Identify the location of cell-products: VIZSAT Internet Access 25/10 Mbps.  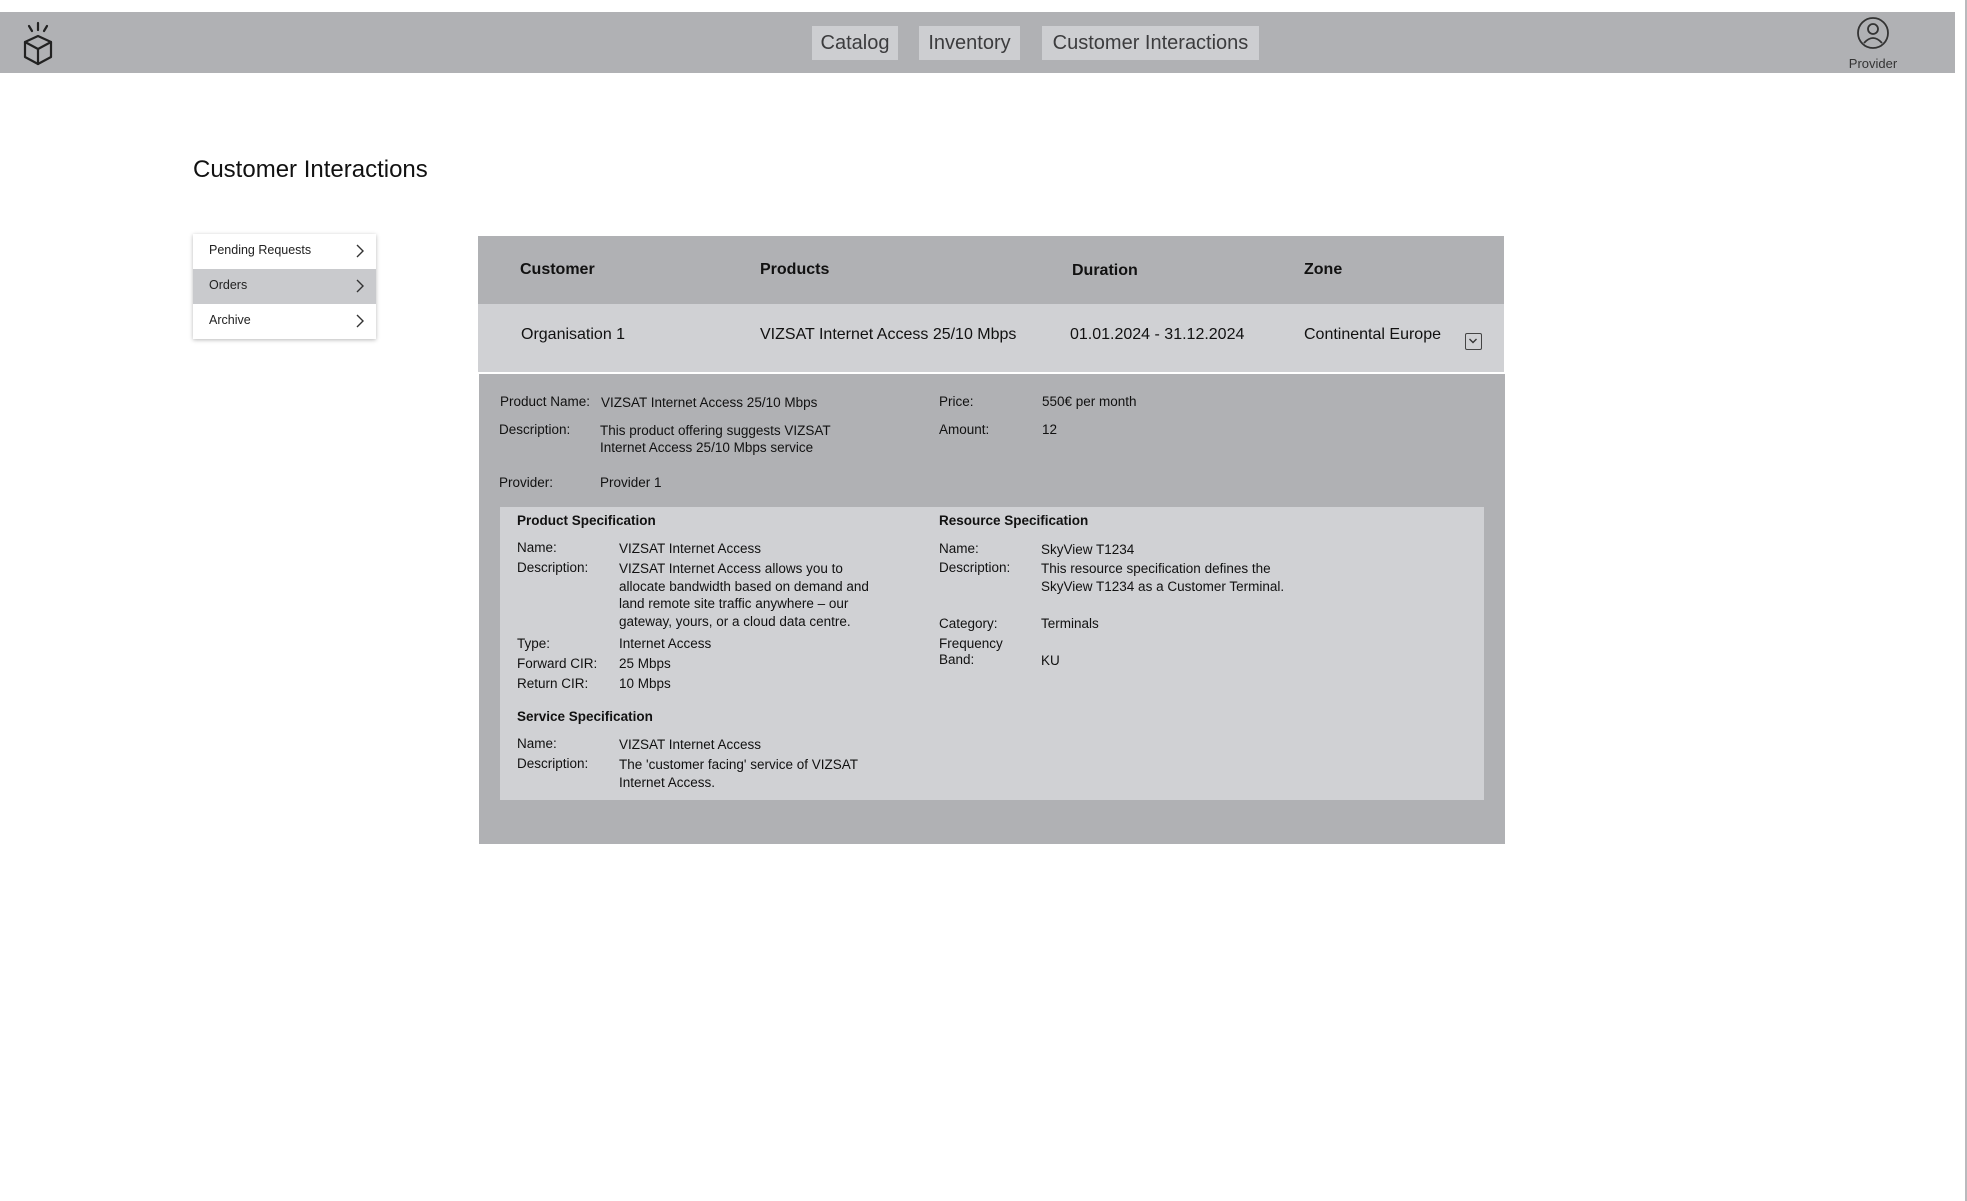
(888, 334).